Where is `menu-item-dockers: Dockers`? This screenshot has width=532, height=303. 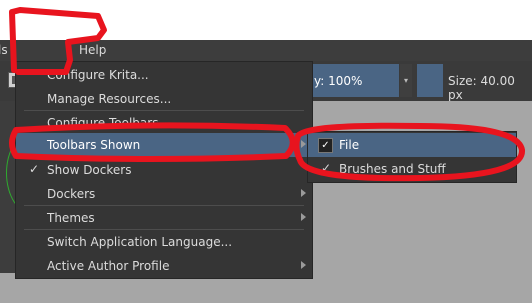
menu-item-dockers: Dockers is located at coordinates (164, 194).